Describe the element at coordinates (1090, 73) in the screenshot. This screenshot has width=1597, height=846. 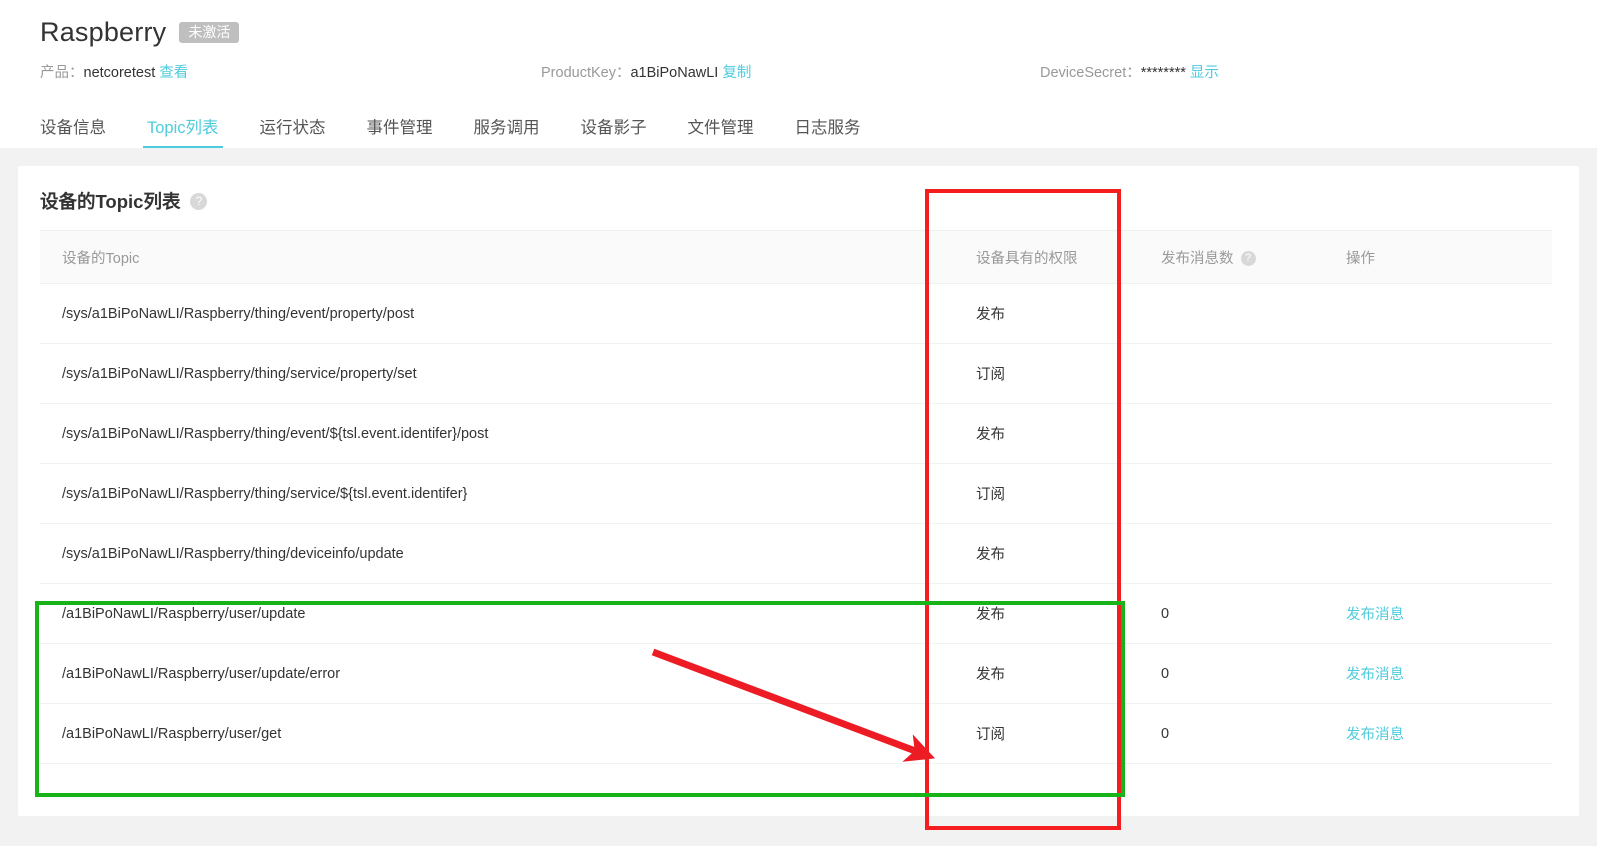
I see `devicesecret-label: DeviceSecret：` at that location.